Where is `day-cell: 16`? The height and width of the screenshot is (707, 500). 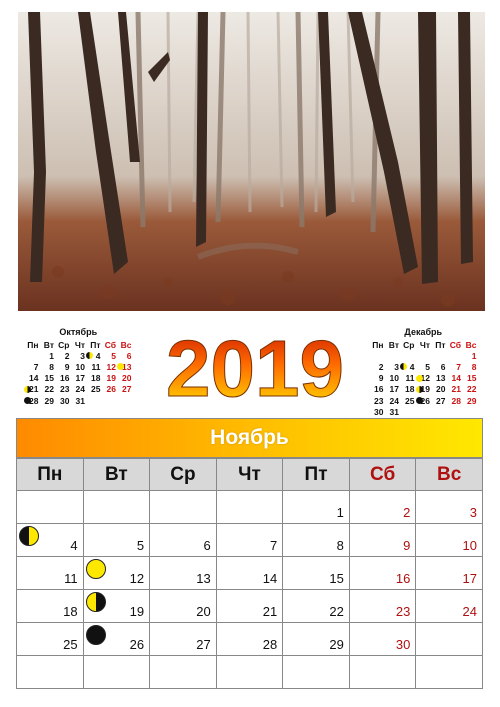
day-cell: 16 is located at coordinates (377, 389).